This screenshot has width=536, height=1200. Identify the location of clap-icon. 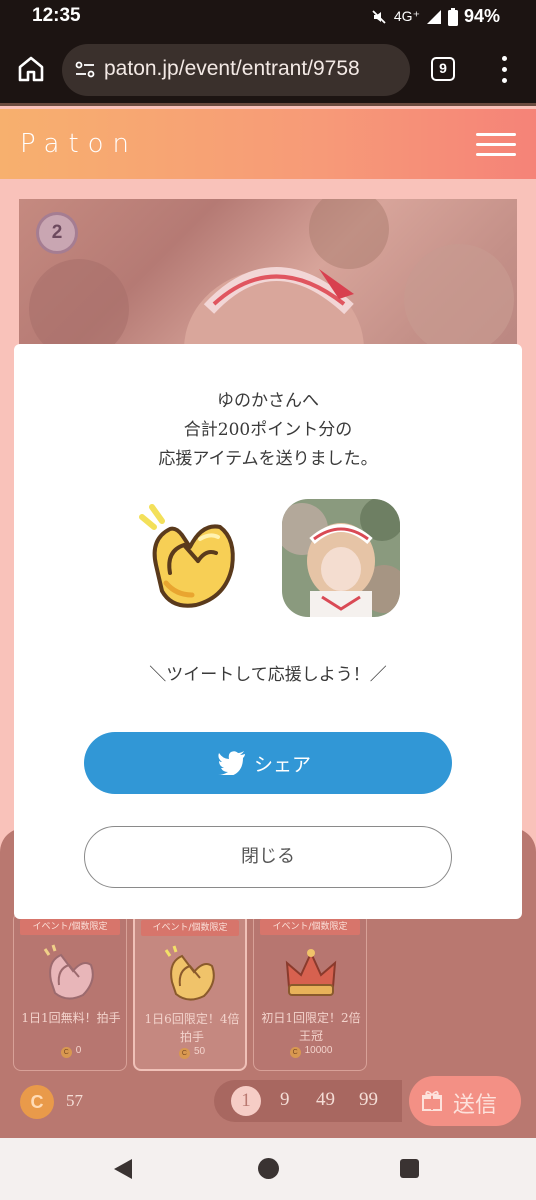
(68, 972).